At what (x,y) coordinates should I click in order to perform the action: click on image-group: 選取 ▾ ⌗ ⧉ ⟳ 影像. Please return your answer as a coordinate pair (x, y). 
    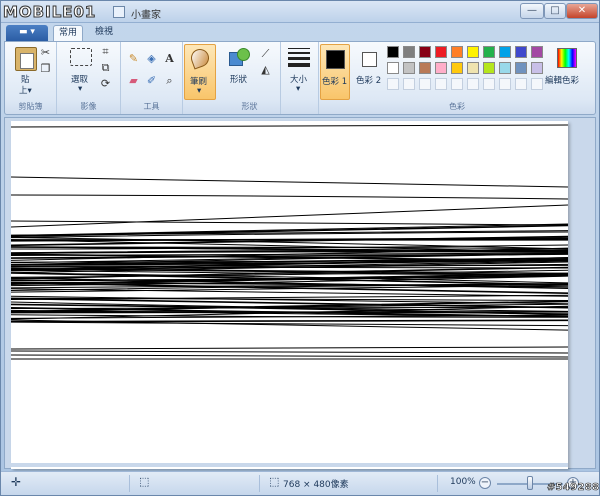
    Looking at the image, I should click on (89, 78).